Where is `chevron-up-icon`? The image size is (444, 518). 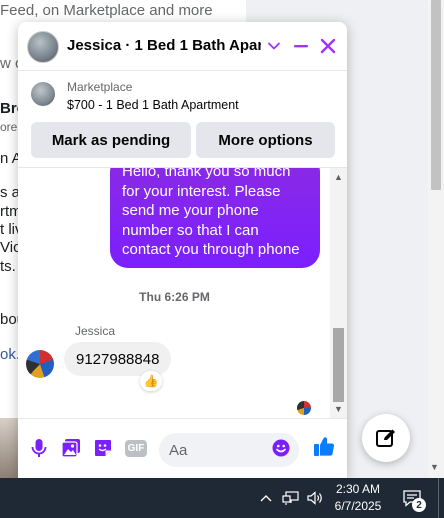
chevron-up-icon is located at coordinates (266, 498).